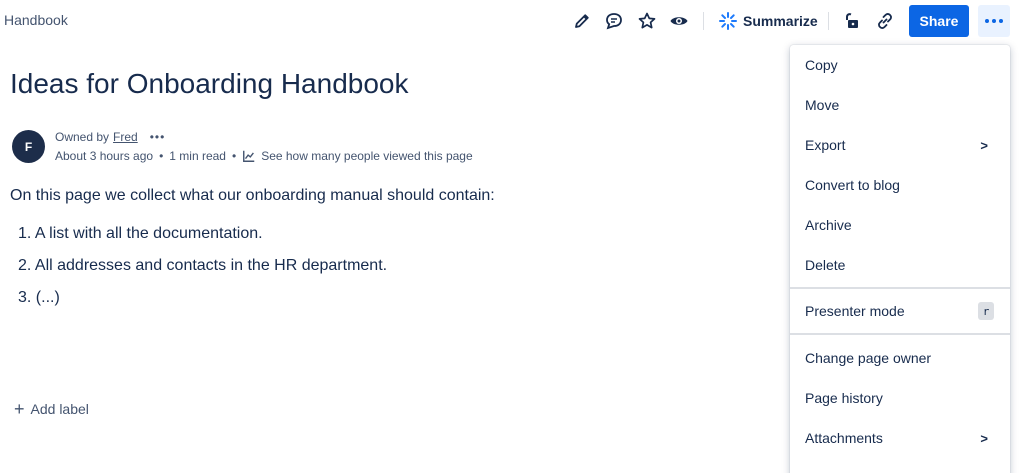  What do you see at coordinates (582, 21) in the screenshot?
I see `edit-icon` at bounding box center [582, 21].